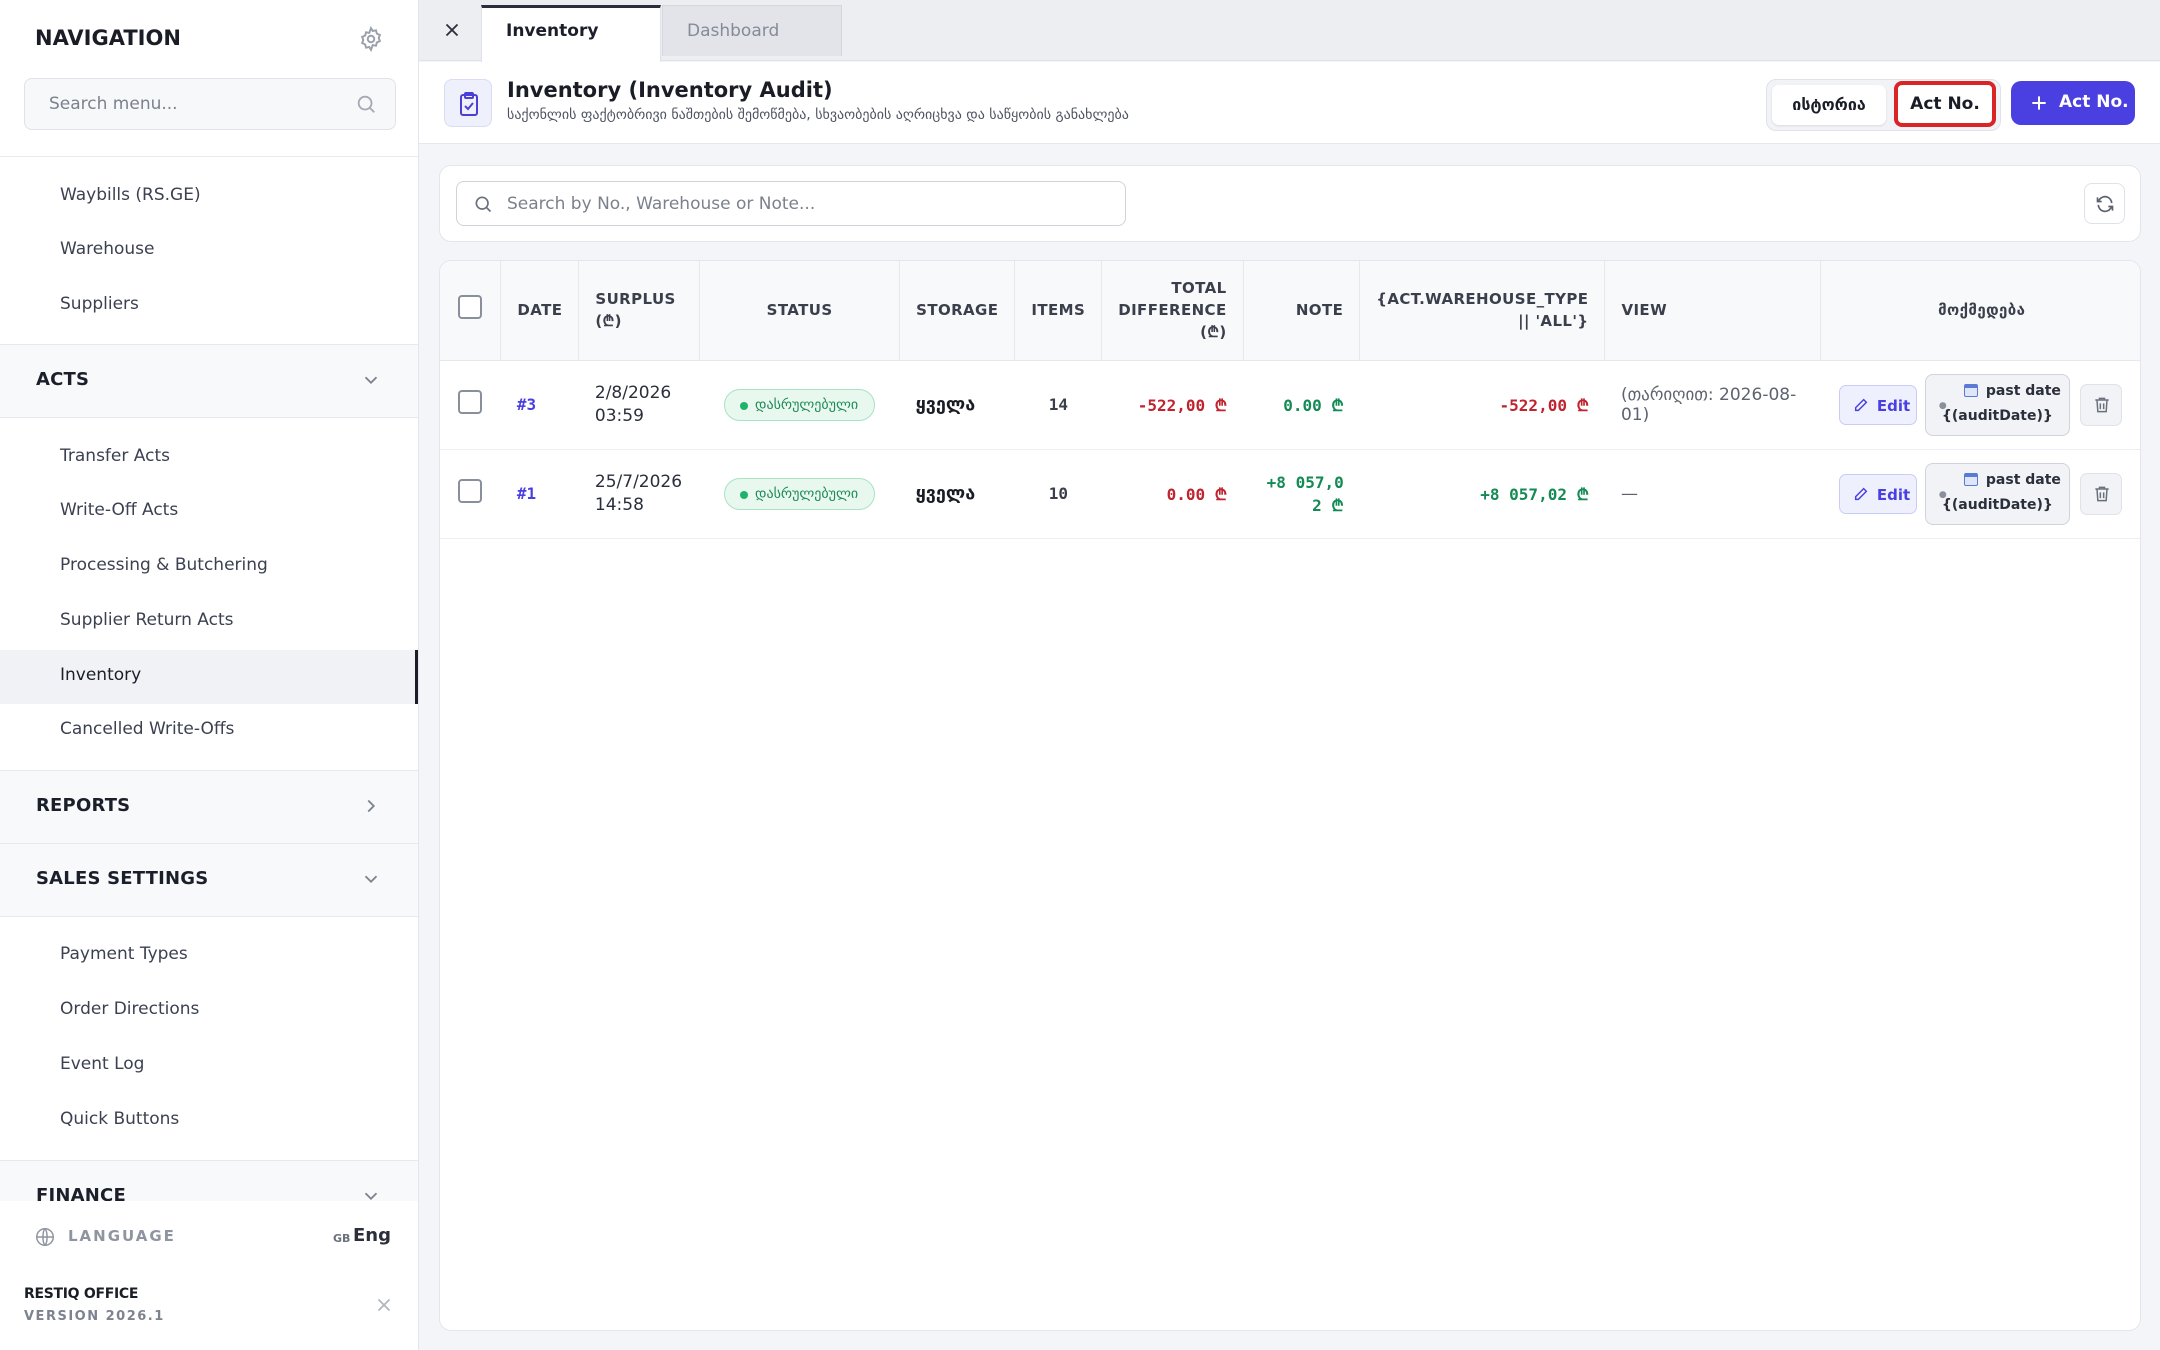  I want to click on sidebar-item-cancelled-write-offs: Cancelled Write-Offs, so click(209, 731).